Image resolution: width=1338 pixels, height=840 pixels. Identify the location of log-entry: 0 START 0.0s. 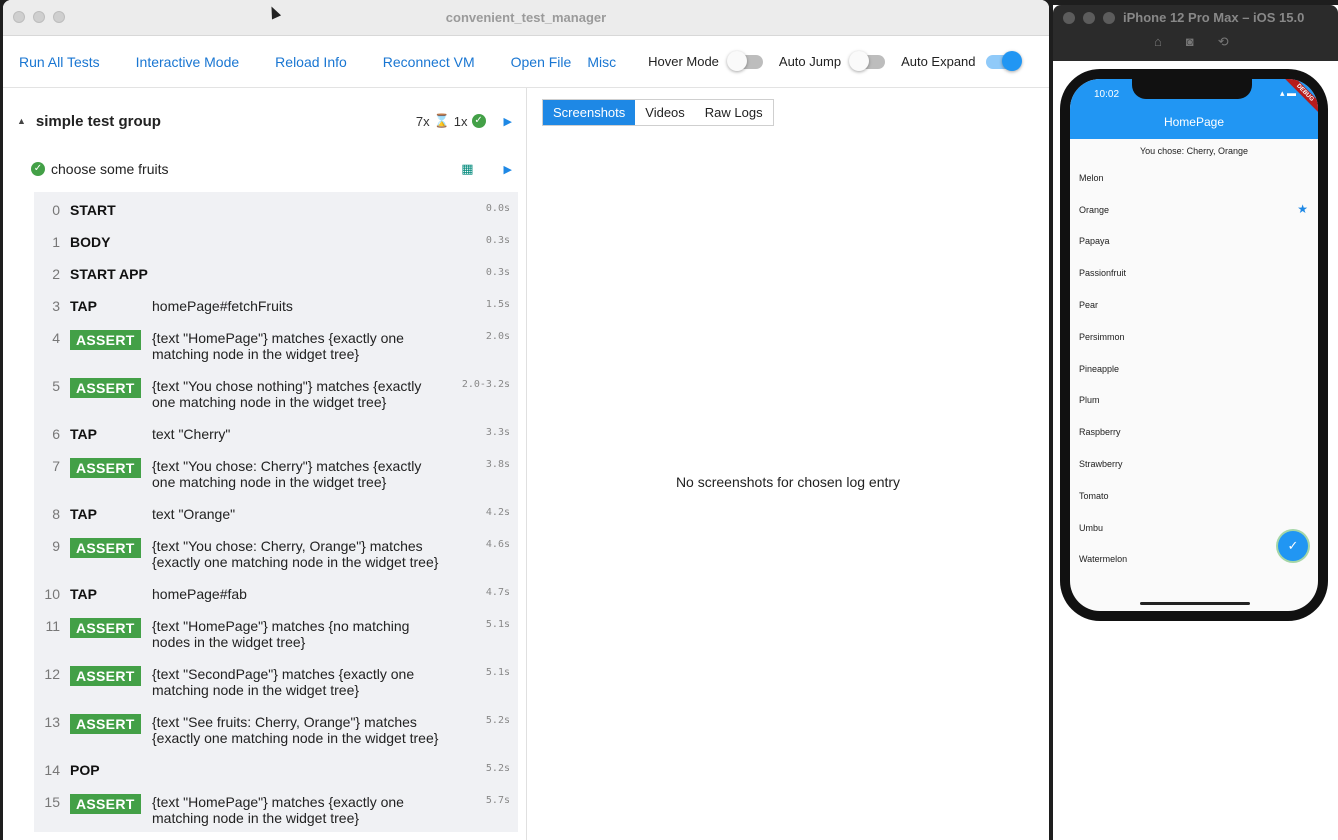
(276, 208).